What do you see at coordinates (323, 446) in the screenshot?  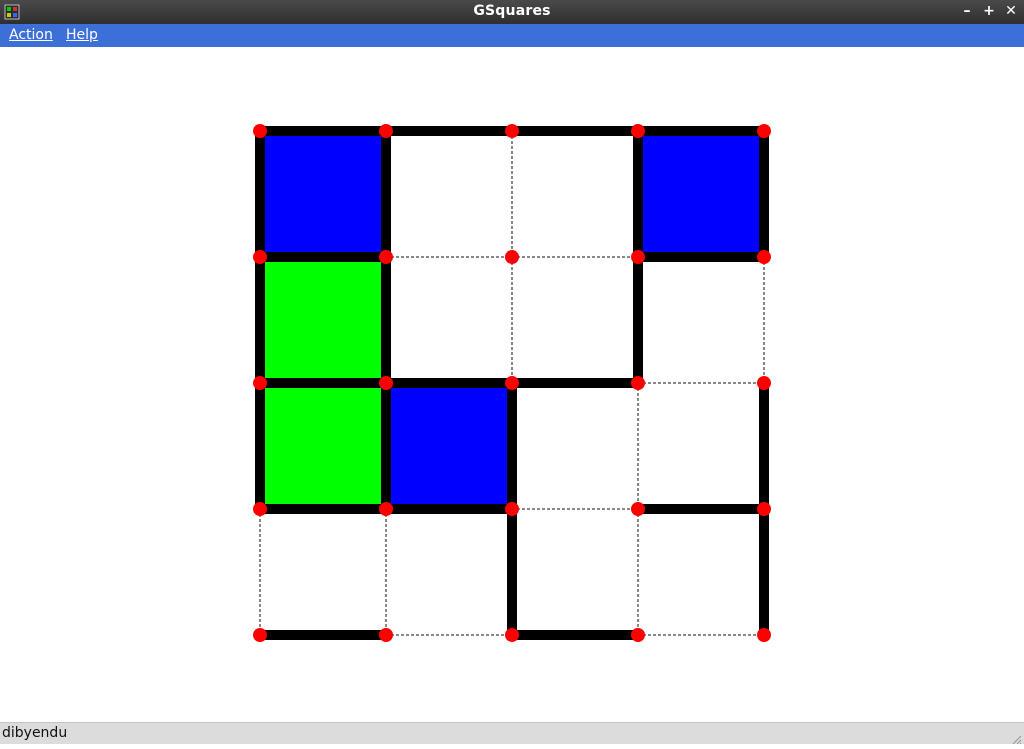 I see `box-green-r2c0` at bounding box center [323, 446].